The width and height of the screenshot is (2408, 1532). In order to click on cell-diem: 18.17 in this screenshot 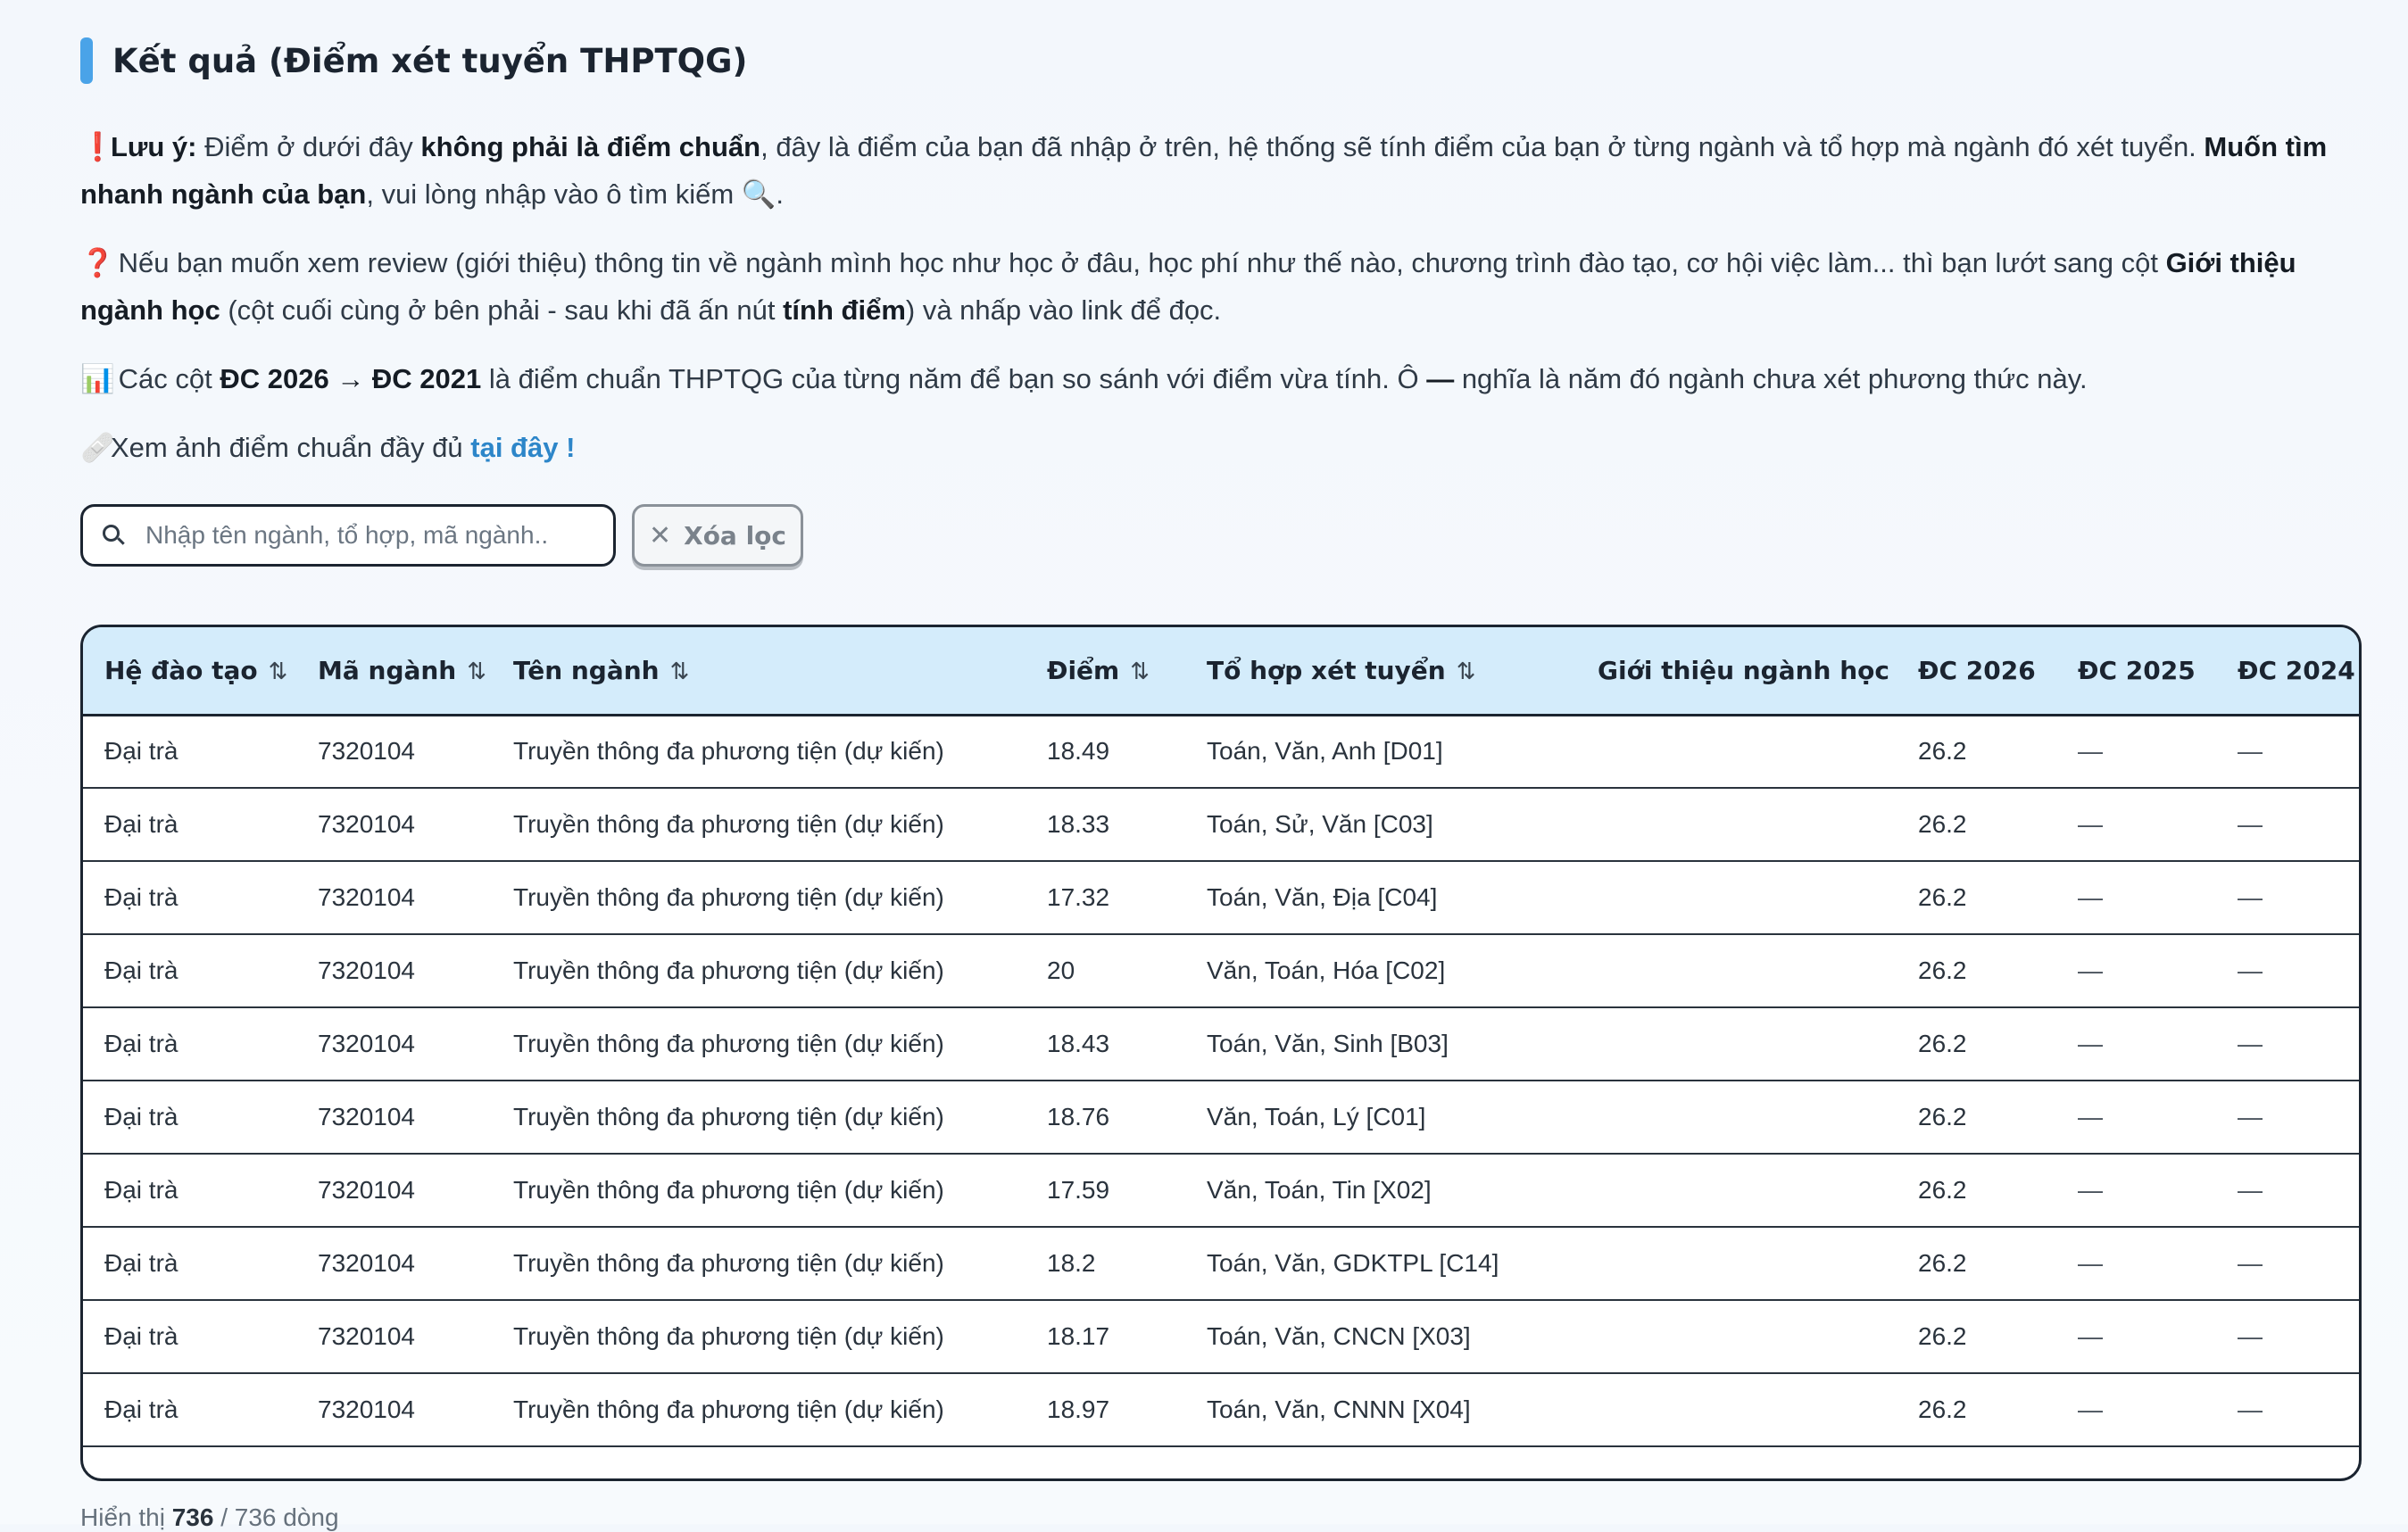, I will do `click(1105, 1337)`.